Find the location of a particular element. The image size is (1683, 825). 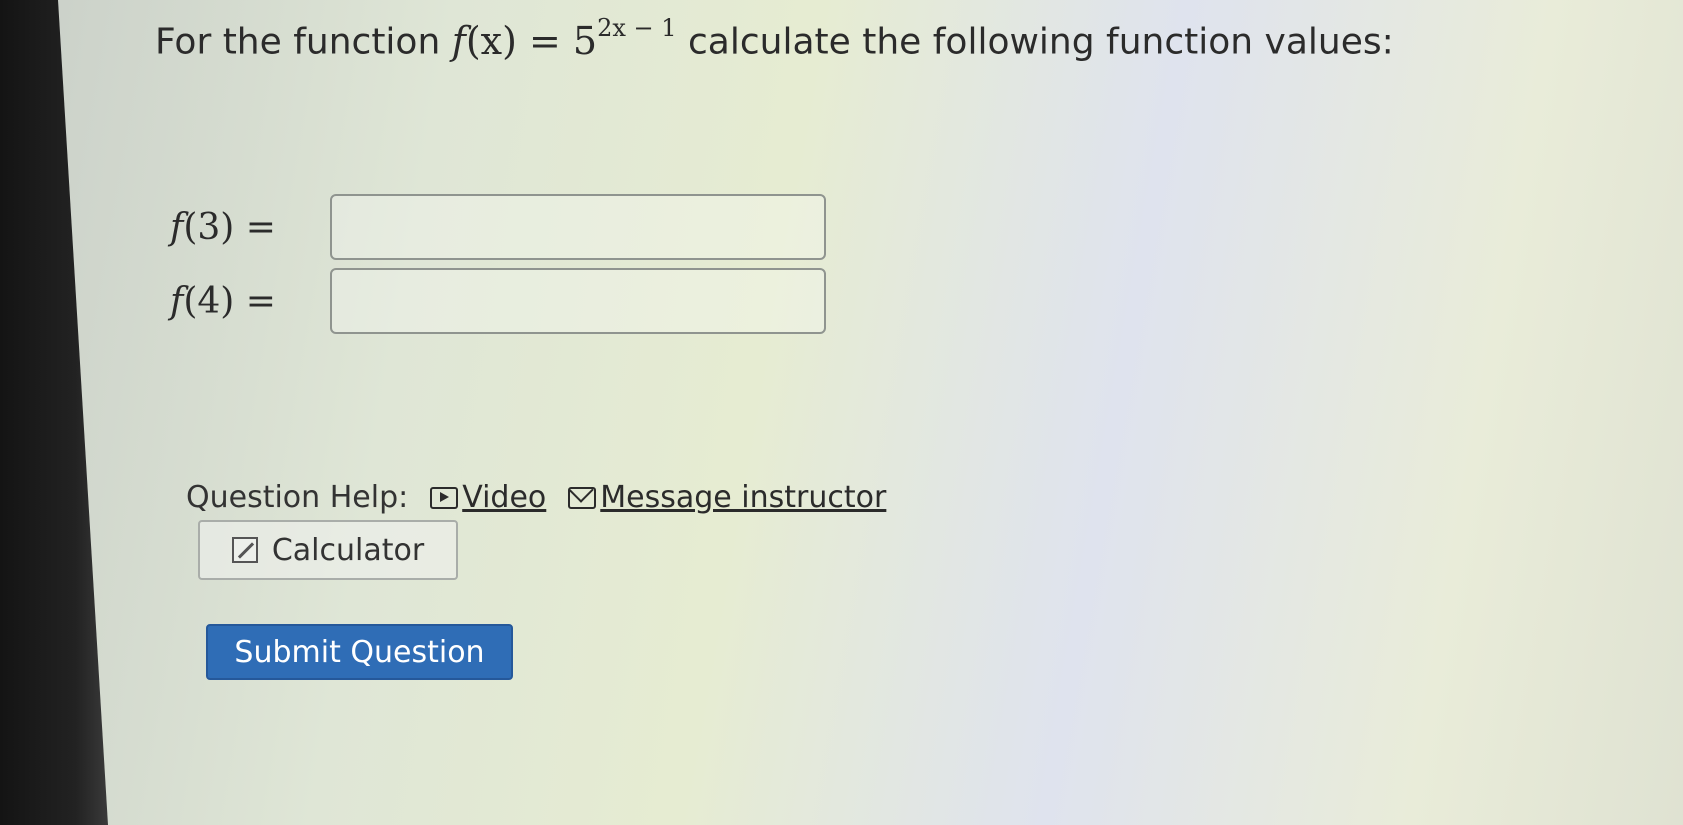

calculator-button: Calculator is located at coordinates (328, 550).